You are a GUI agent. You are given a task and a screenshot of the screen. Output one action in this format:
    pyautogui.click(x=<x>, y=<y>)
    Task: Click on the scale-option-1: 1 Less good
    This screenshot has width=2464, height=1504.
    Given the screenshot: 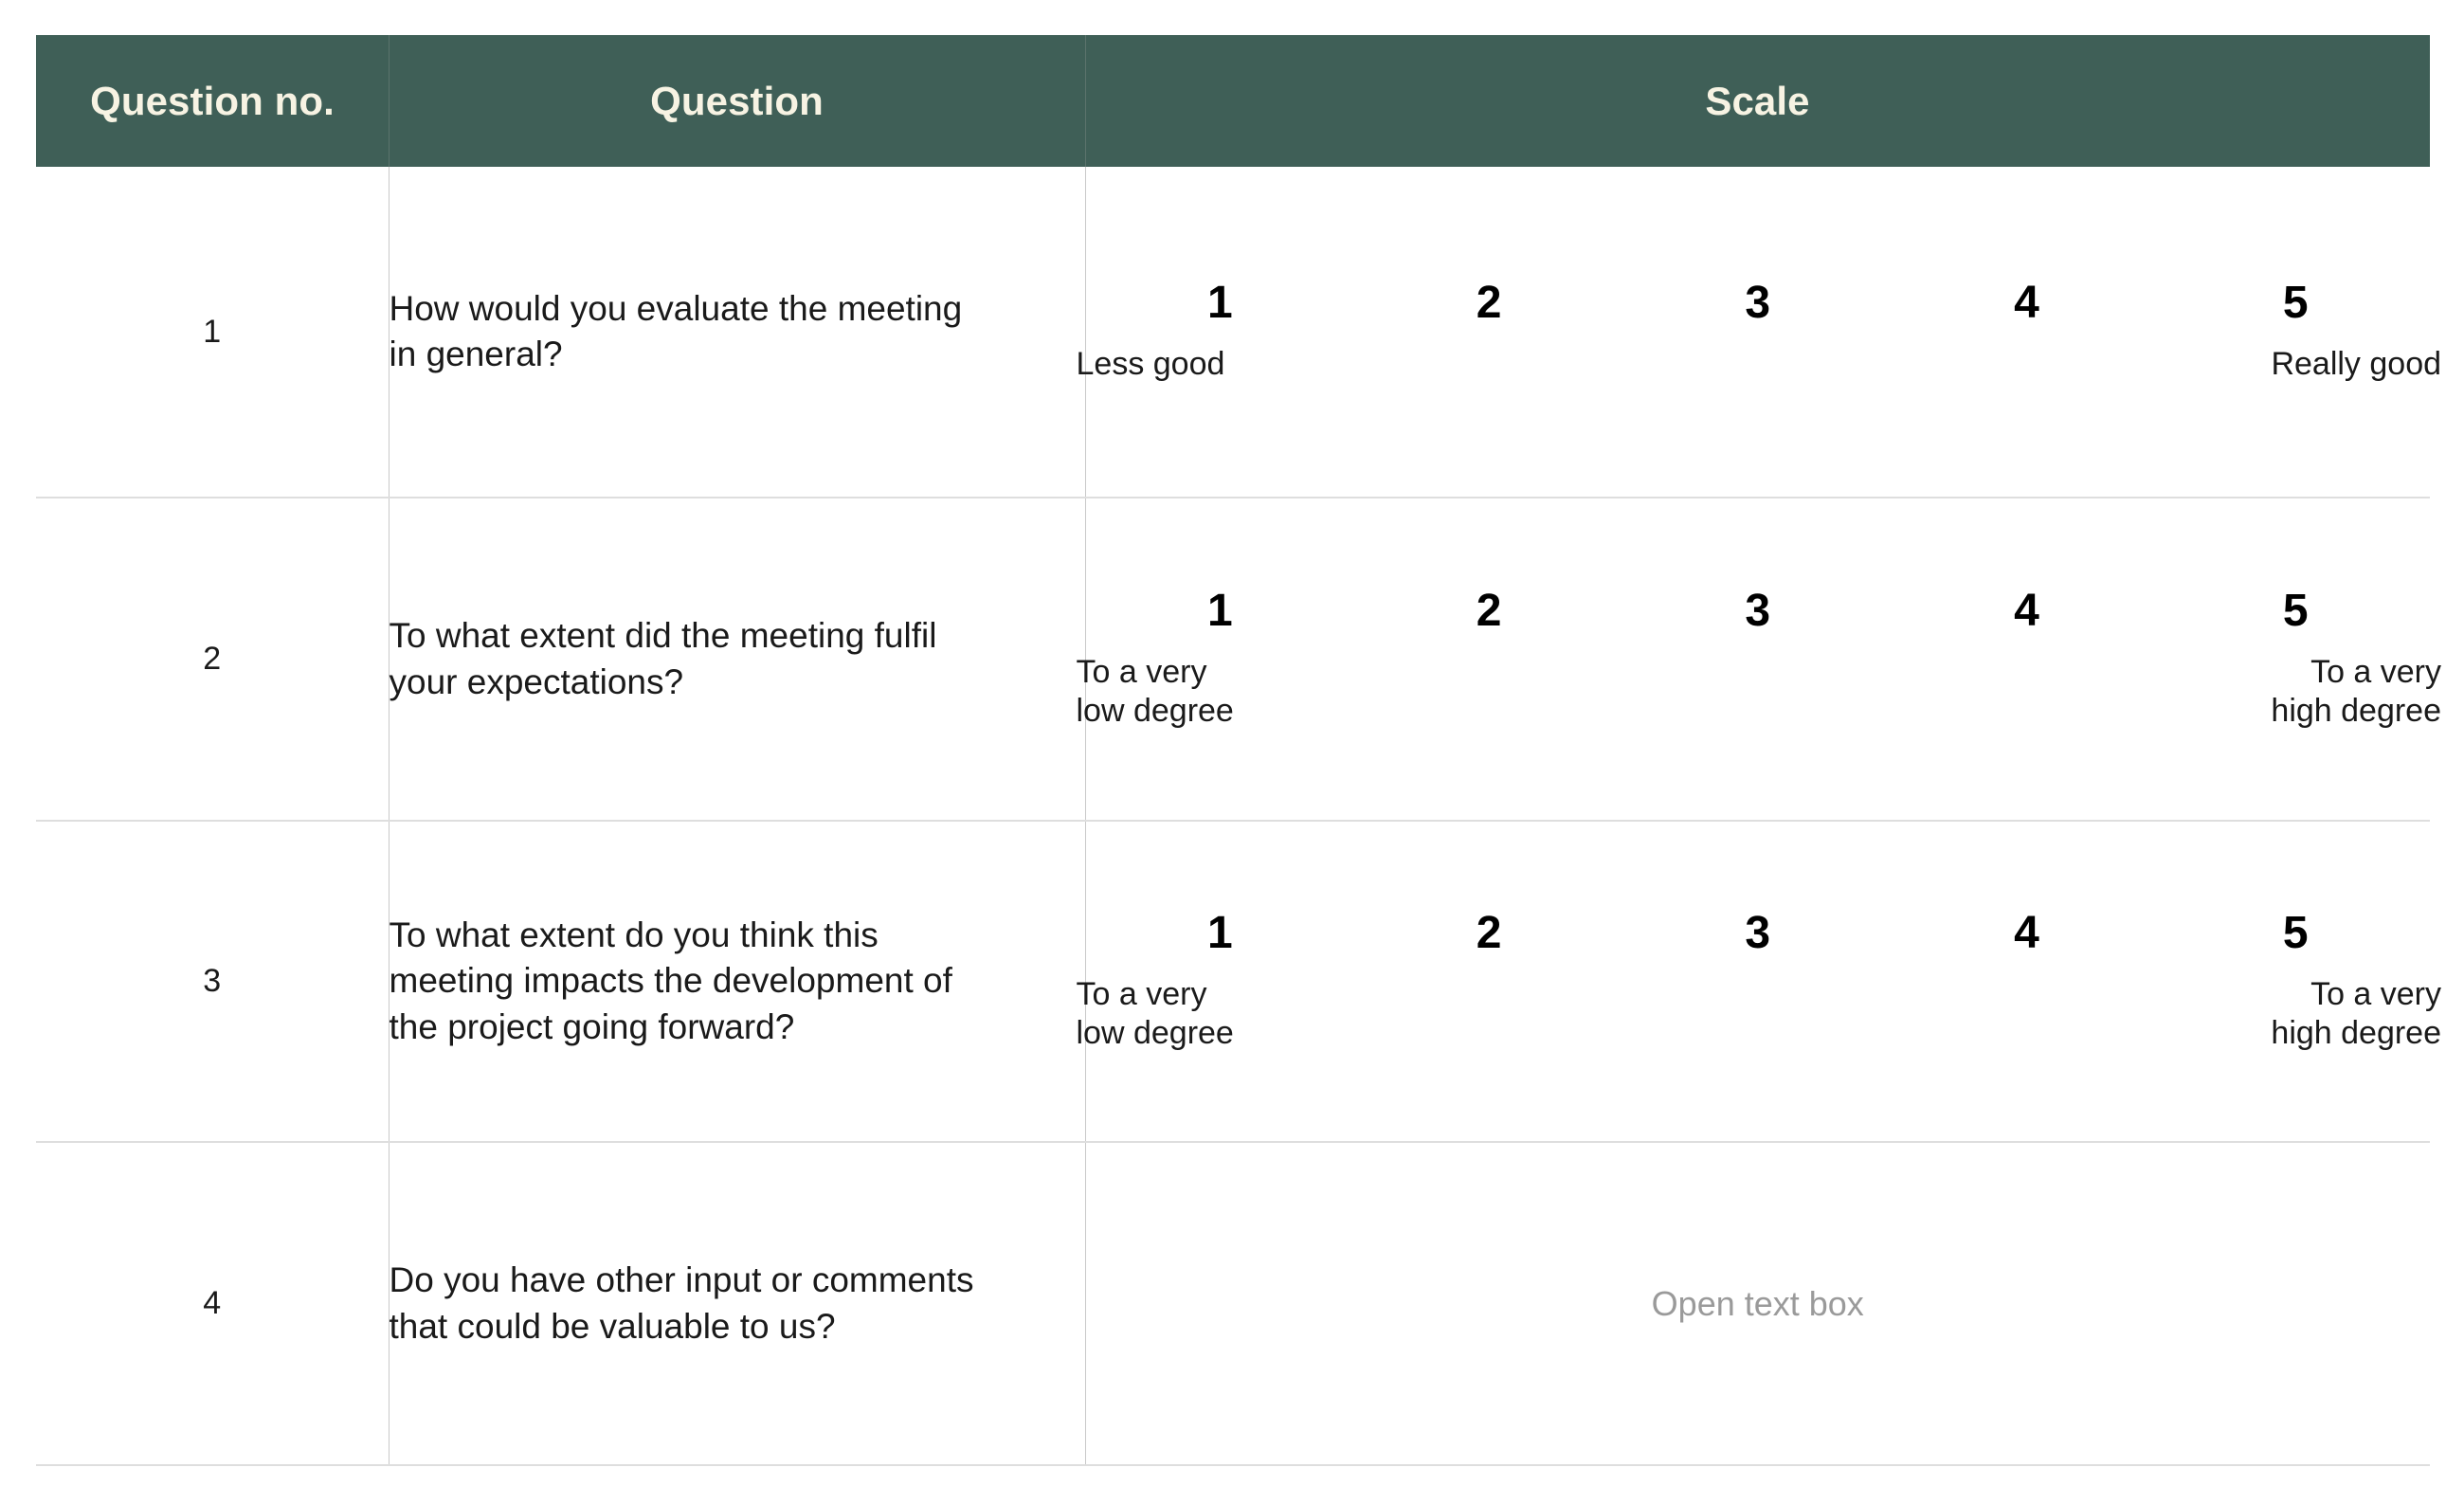 What is the action you would take?
    pyautogui.click(x=1216, y=332)
    